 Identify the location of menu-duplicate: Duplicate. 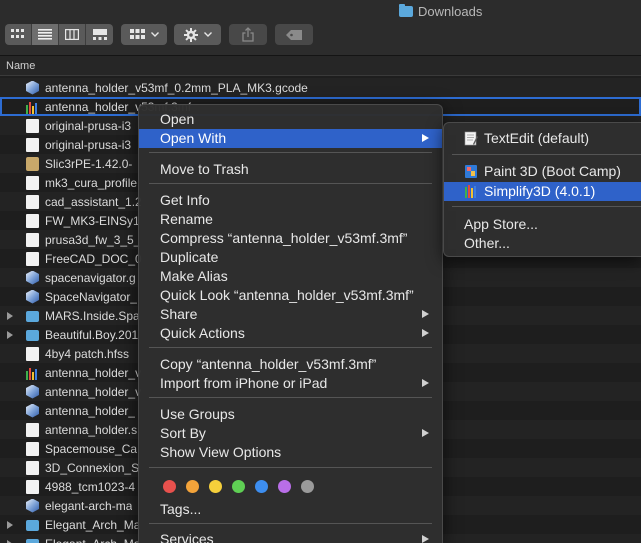
(290, 257).